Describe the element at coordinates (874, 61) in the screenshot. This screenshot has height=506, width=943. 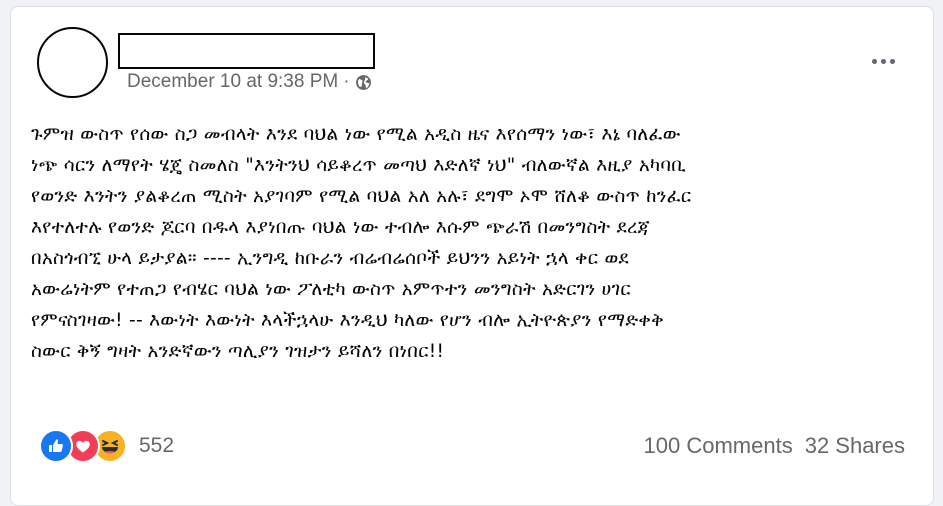
I see `more-horizontal-icon` at that location.